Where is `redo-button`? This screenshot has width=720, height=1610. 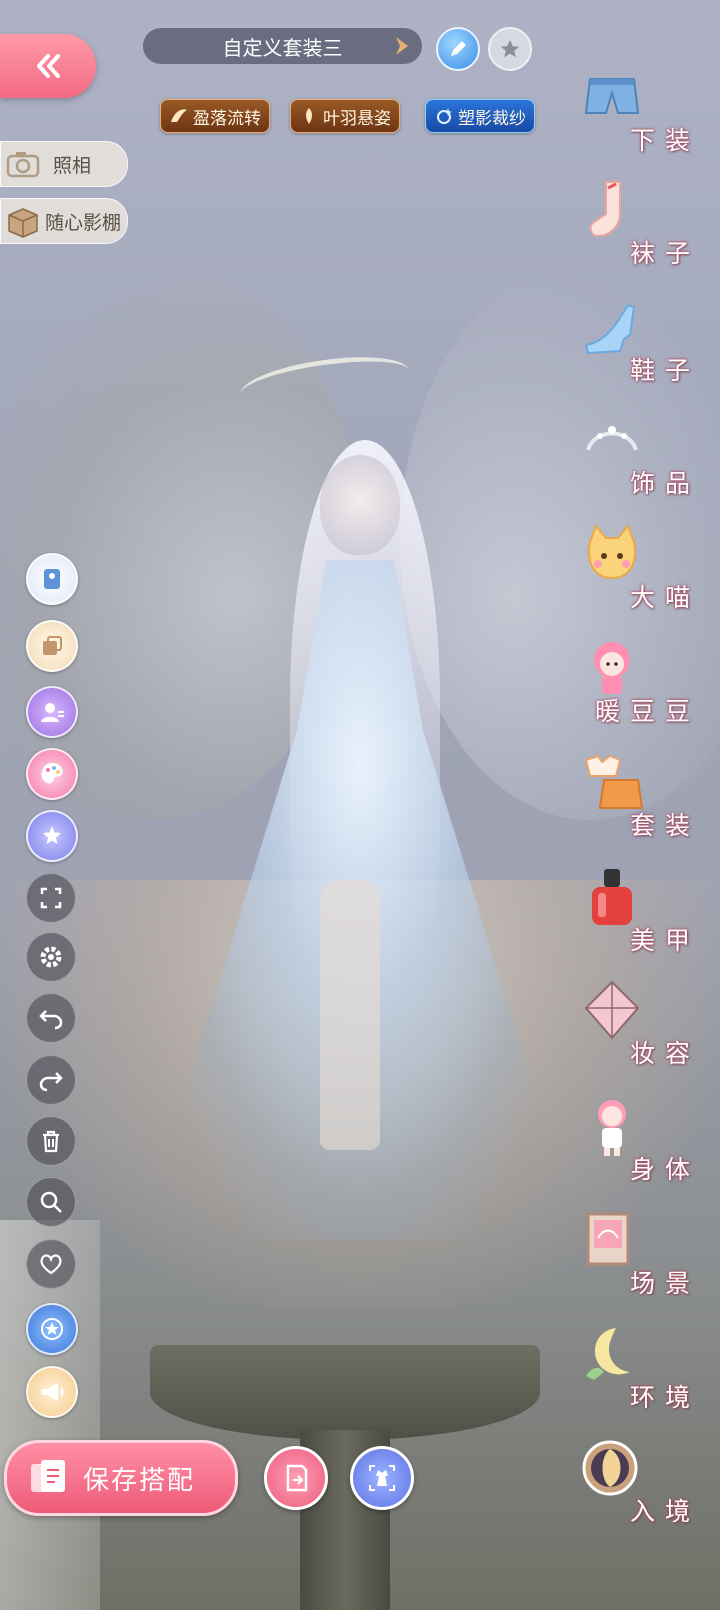 redo-button is located at coordinates (51, 1080).